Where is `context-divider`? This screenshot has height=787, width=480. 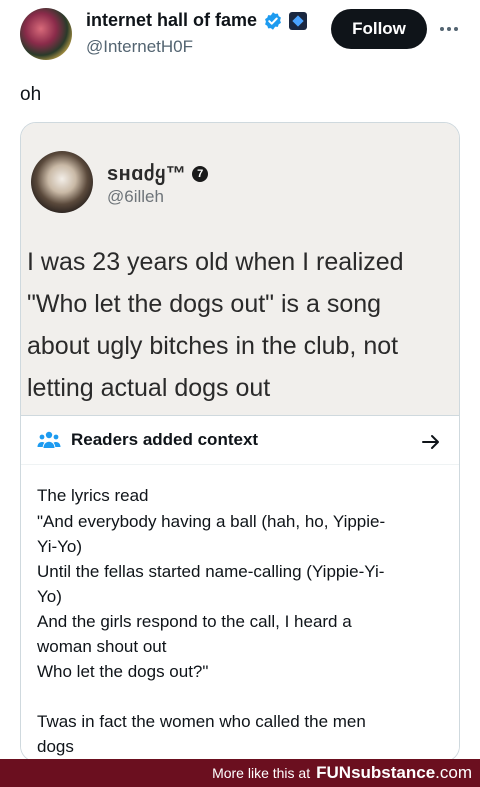
context-divider is located at coordinates (240, 464).